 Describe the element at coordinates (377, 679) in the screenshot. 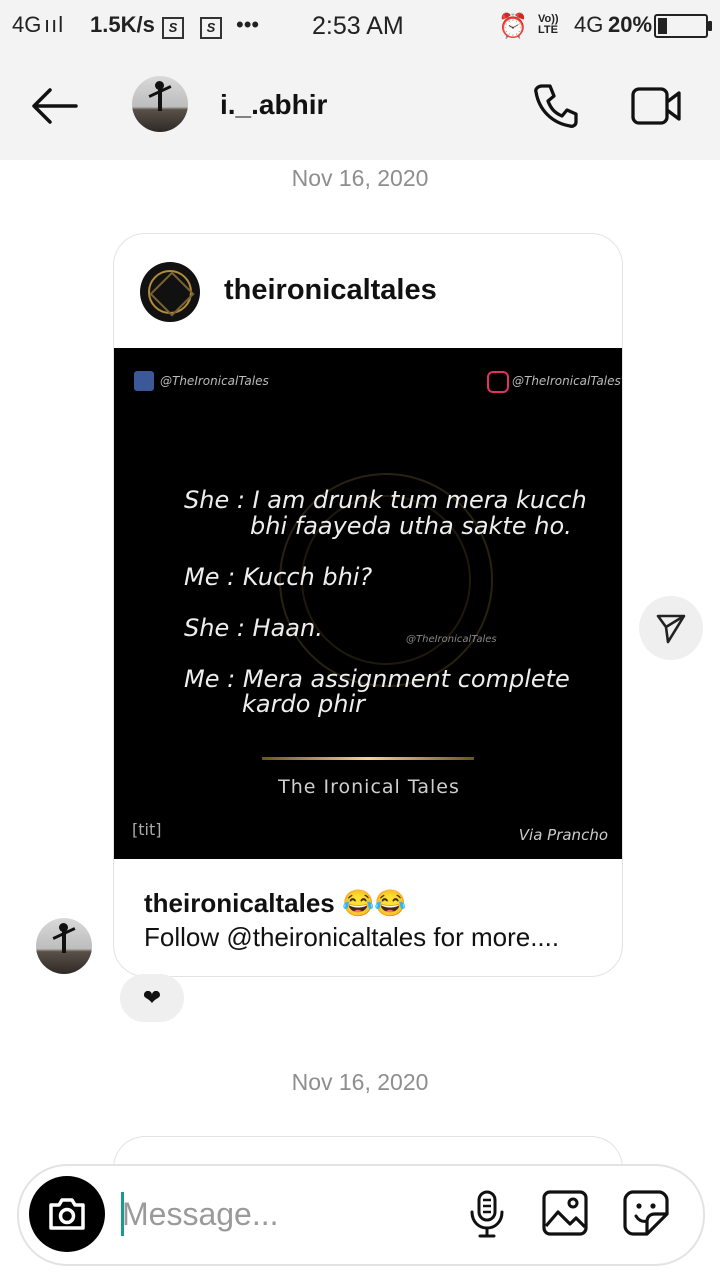

I see `post-line: Me : Mera assignment complete` at that location.